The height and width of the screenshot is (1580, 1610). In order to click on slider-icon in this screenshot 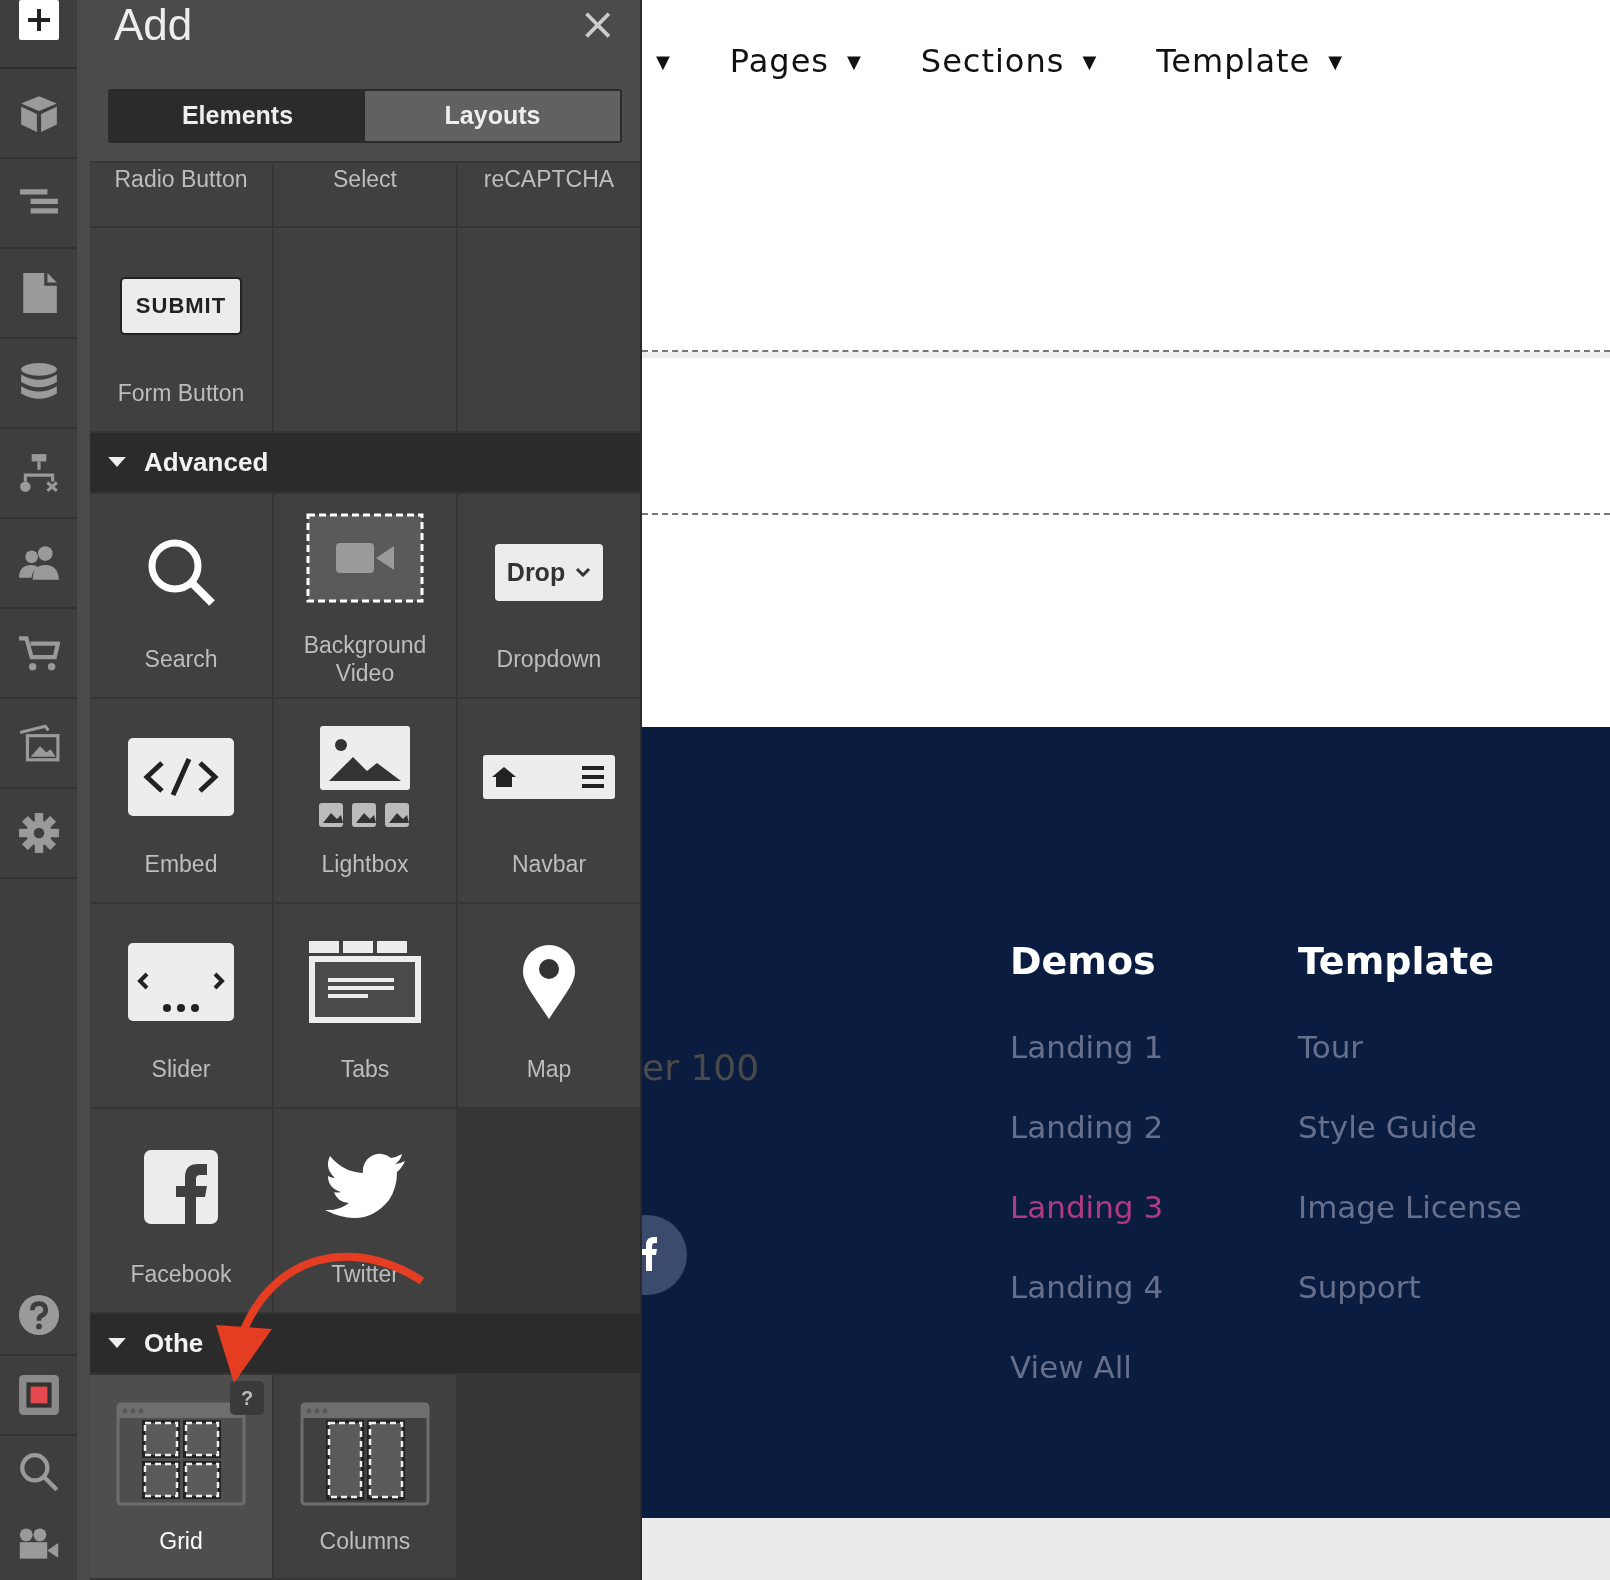, I will do `click(181, 982)`.